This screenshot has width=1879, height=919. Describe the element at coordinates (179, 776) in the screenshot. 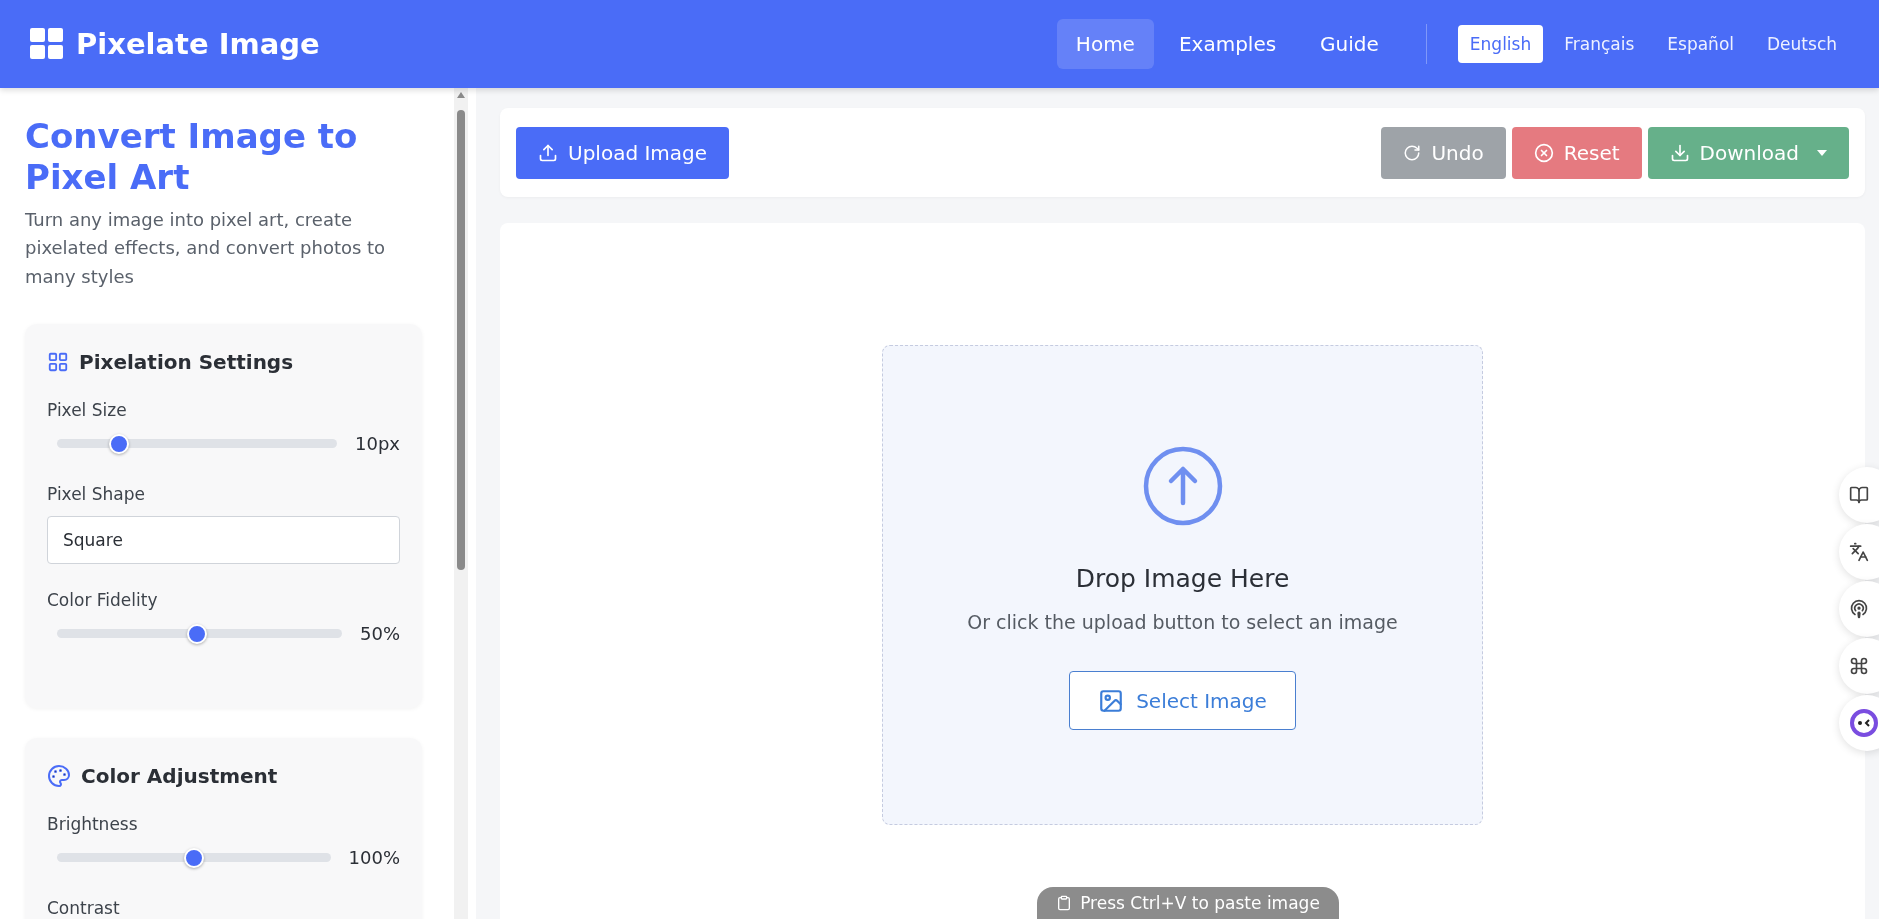

I see `card-title: Color Adjustment` at that location.